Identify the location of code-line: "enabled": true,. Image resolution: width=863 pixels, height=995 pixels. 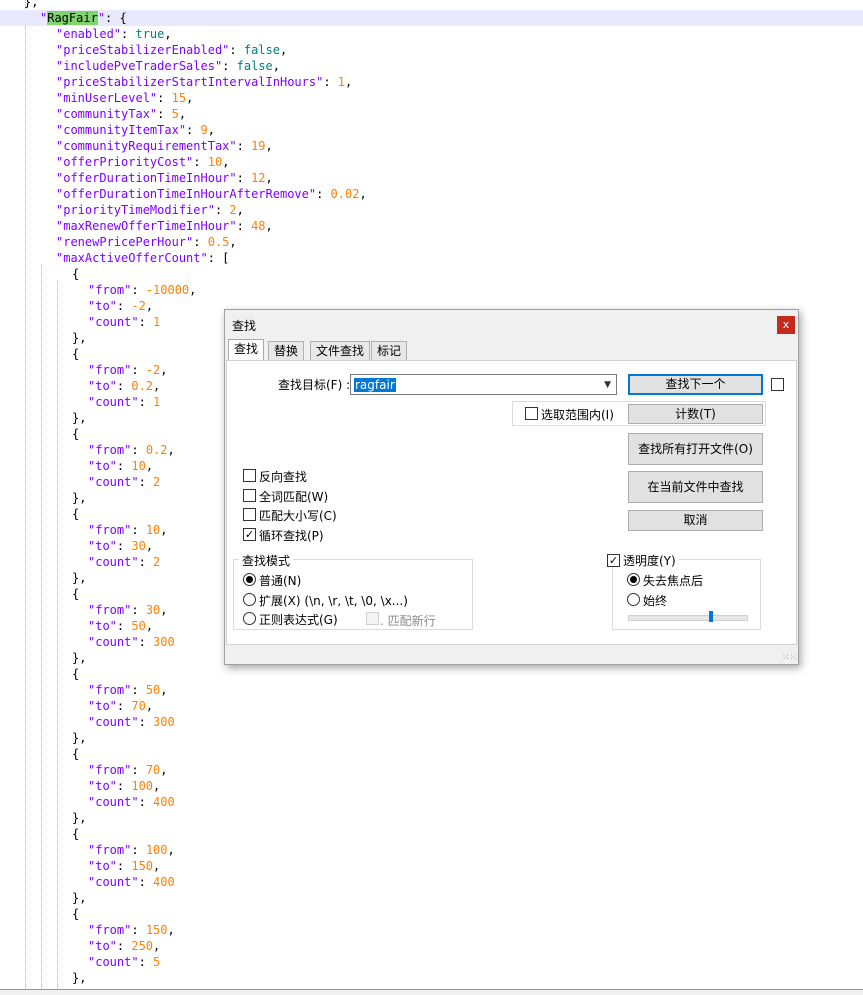
(431, 34).